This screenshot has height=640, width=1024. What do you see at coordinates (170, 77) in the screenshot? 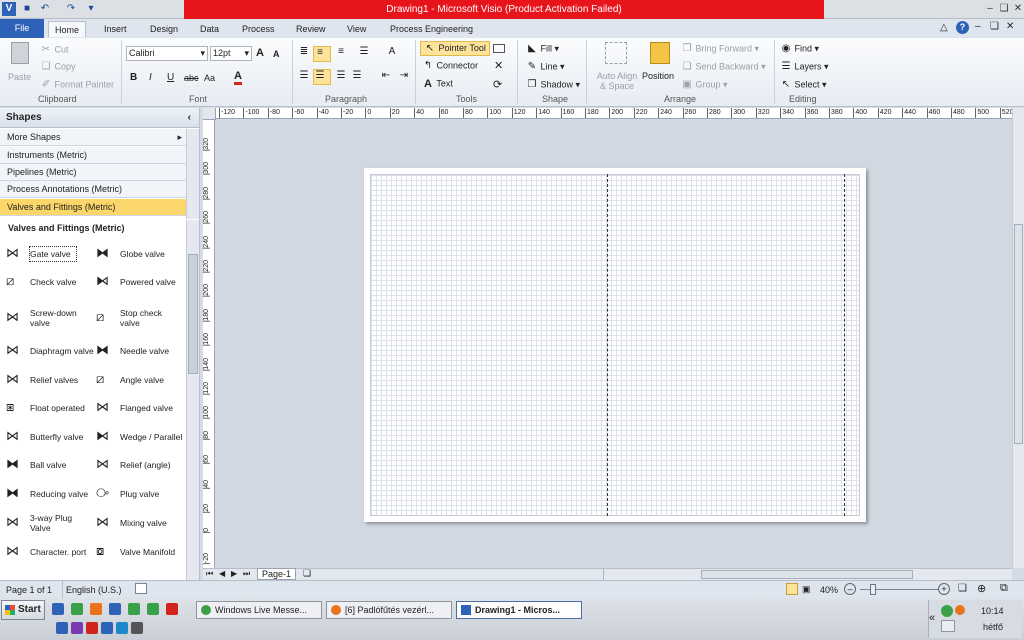
I see `underline-button: U` at bounding box center [170, 77].